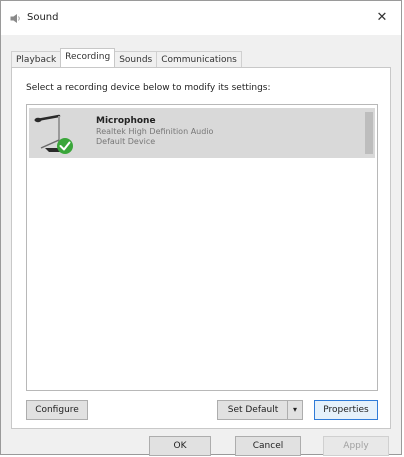  I want to click on tab-recording: Recording, so click(88, 57).